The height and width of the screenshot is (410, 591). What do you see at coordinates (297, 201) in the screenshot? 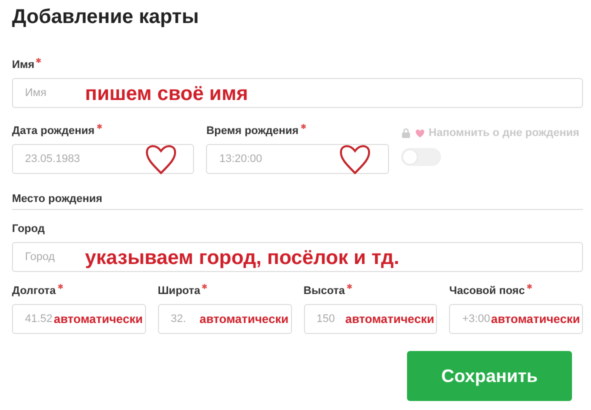
I see `section-heading: Место рождения` at bounding box center [297, 201].